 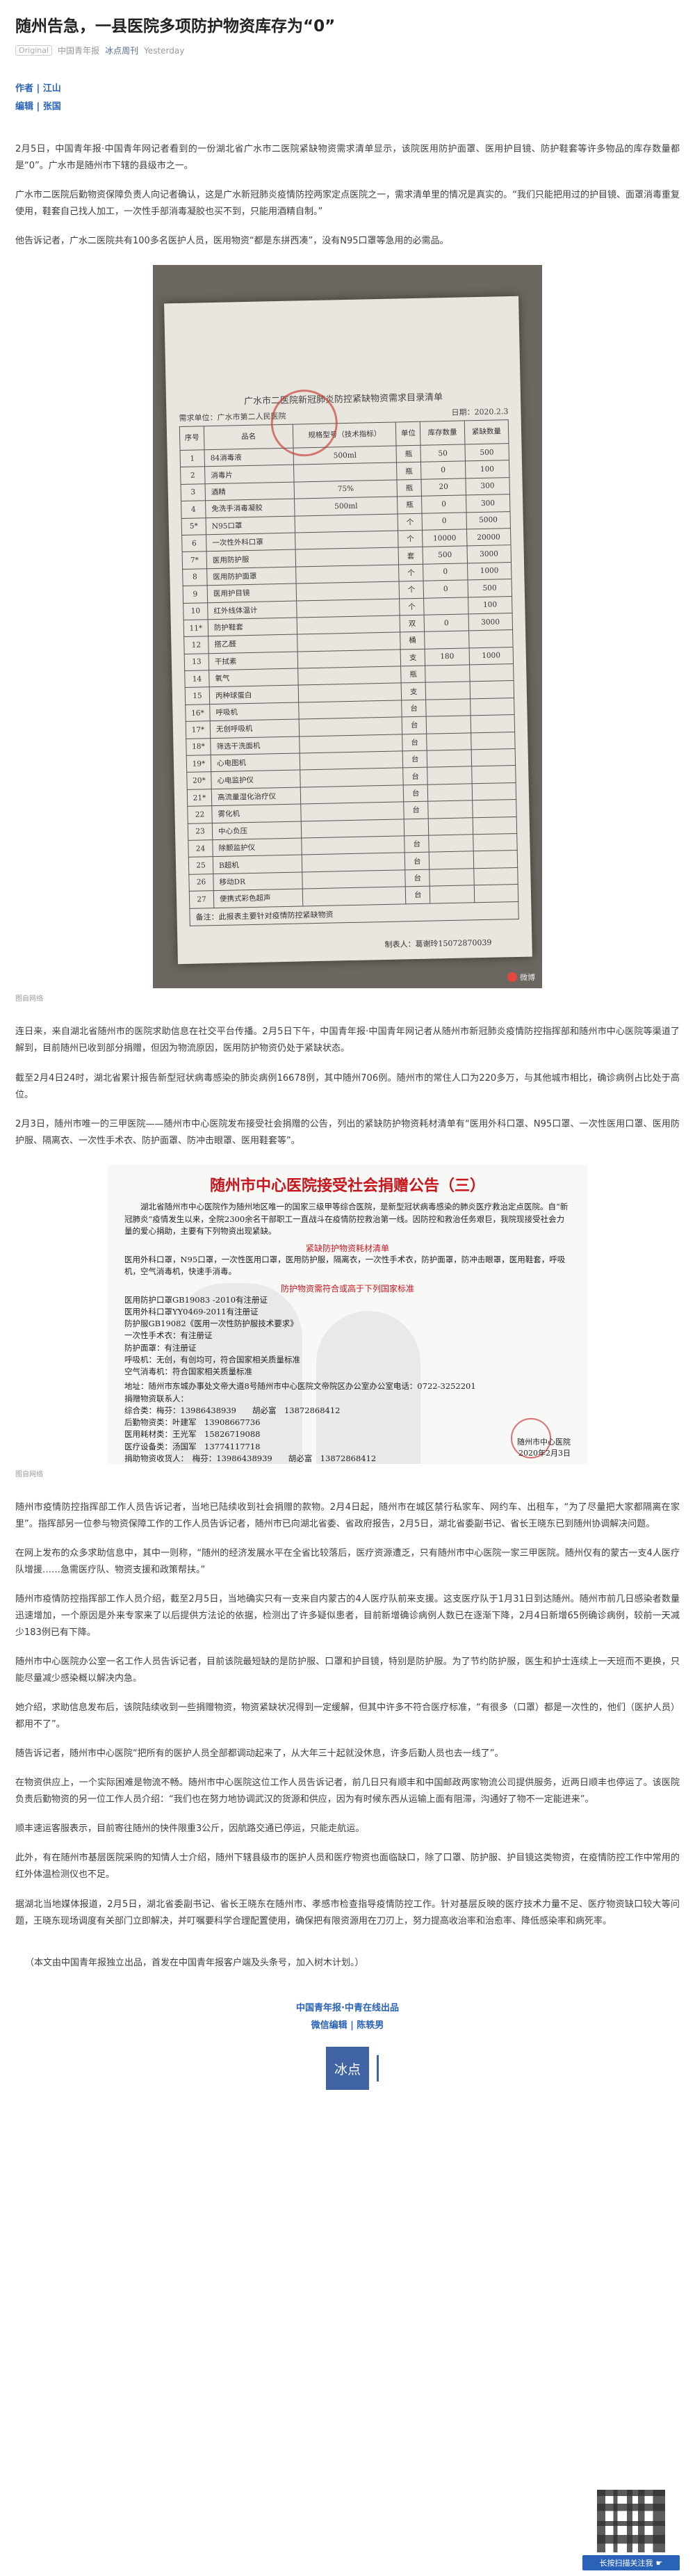 I want to click on follow-button-label: 长按扫描关注我, so click(x=626, y=2563).